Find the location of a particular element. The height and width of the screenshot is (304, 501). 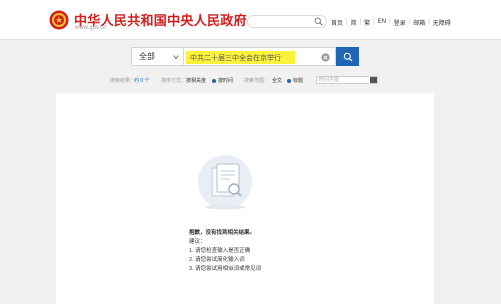

nav-traditional: 繁 is located at coordinates (367, 22).